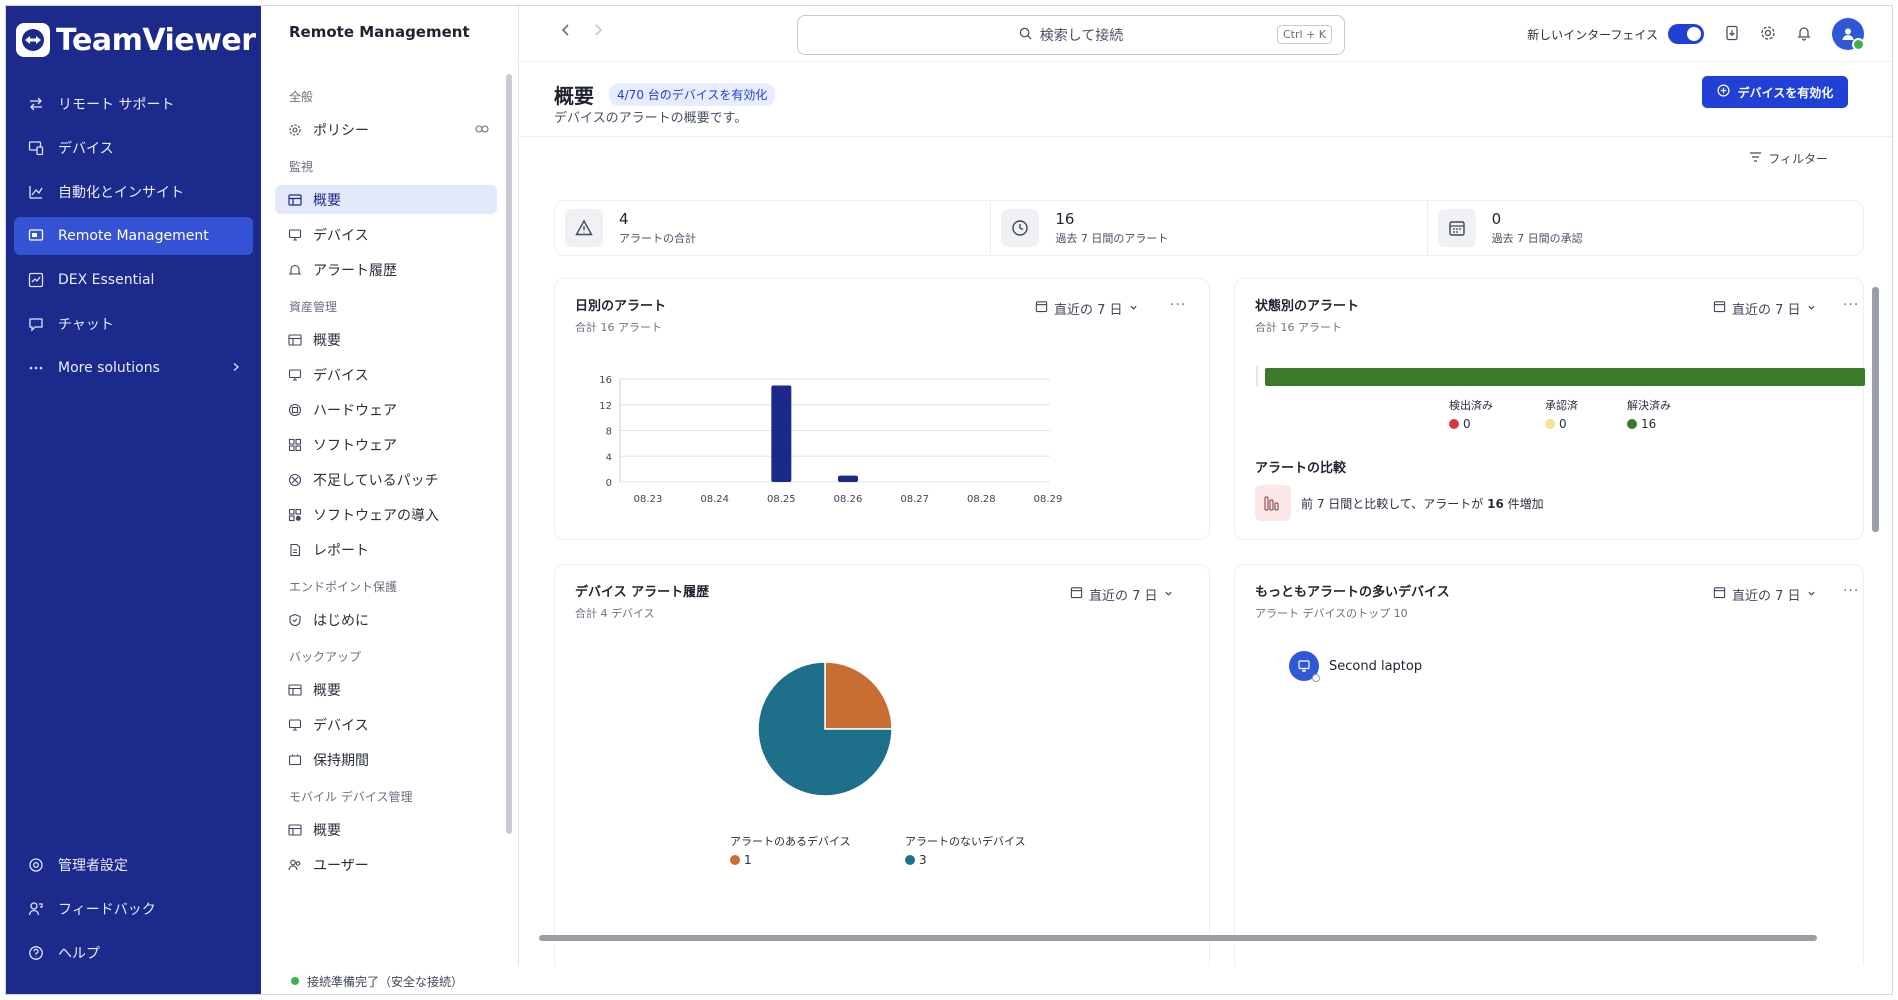 This screenshot has width=1898, height=1000. Describe the element at coordinates (1804, 34) in the screenshot. I see `bell-icon` at that location.